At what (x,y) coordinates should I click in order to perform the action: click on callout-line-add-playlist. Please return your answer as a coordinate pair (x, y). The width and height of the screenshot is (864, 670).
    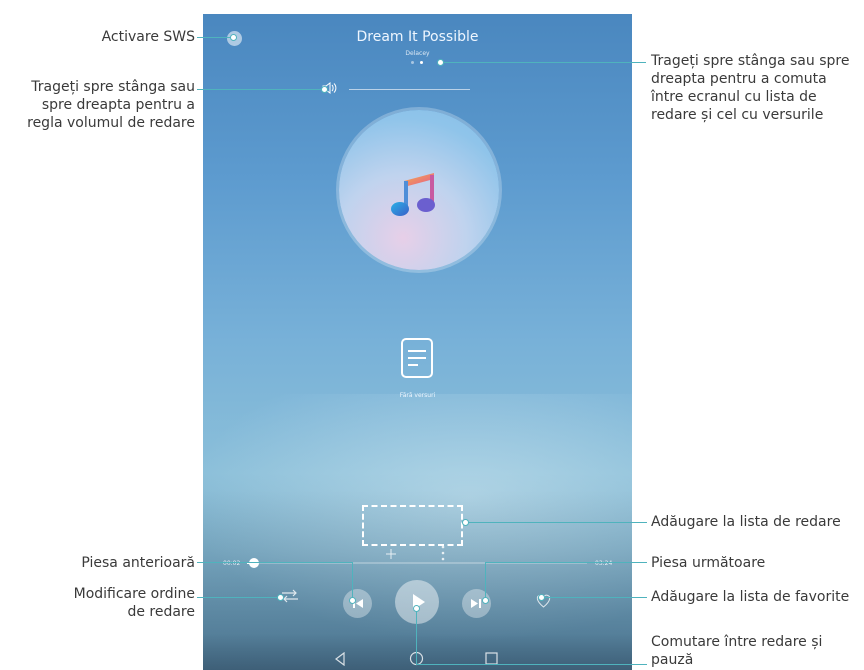
    Looking at the image, I should click on (556, 522).